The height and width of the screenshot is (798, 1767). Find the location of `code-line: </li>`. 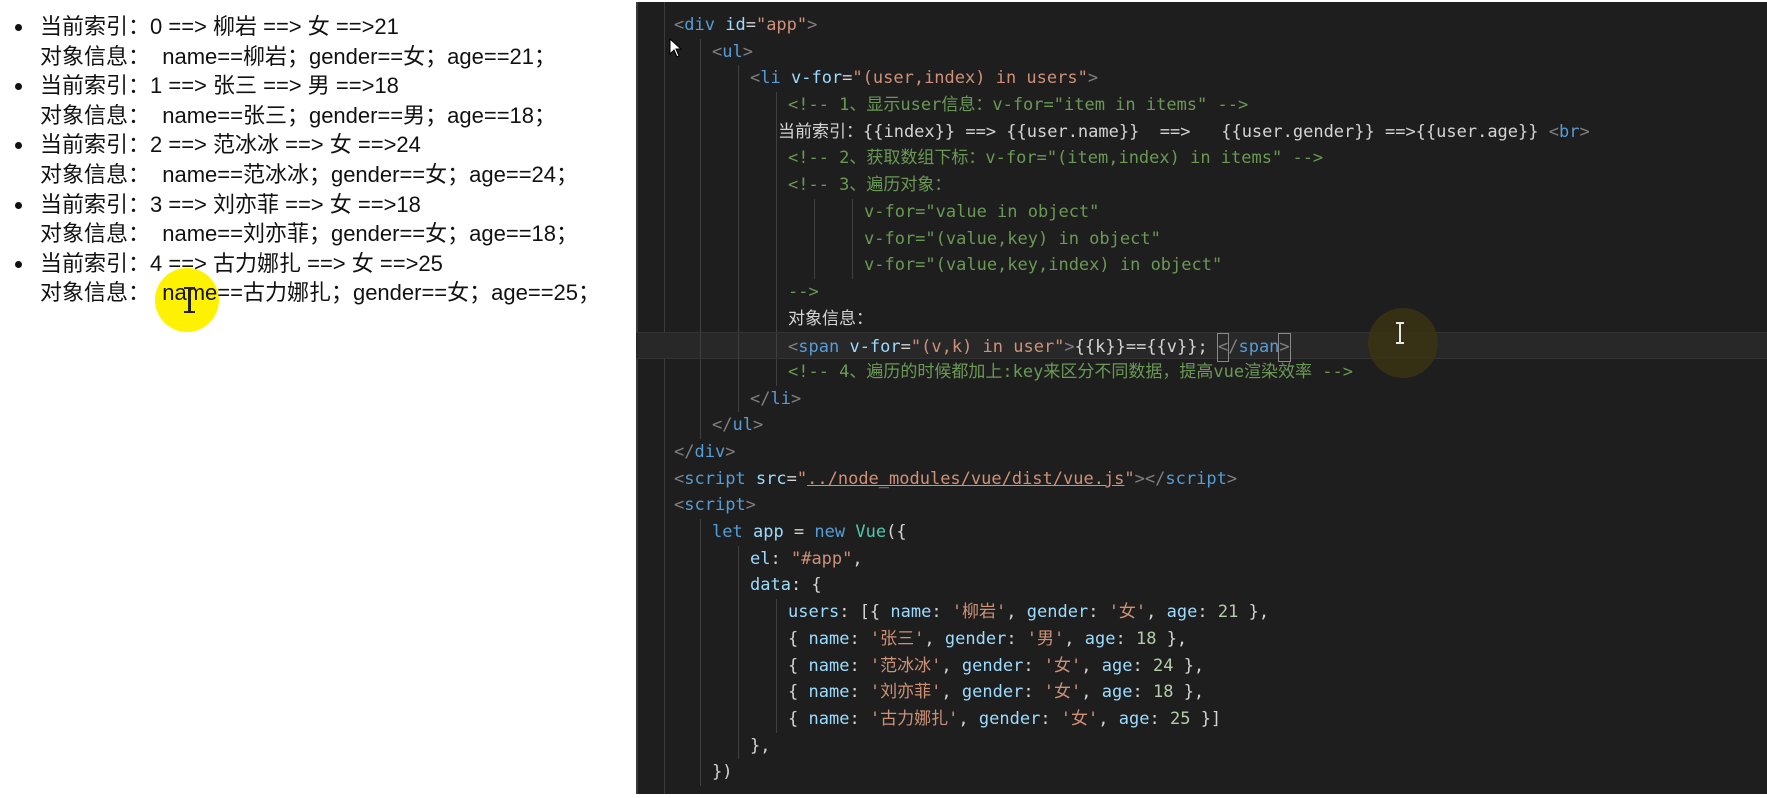

code-line: </li> is located at coordinates (1201, 399).